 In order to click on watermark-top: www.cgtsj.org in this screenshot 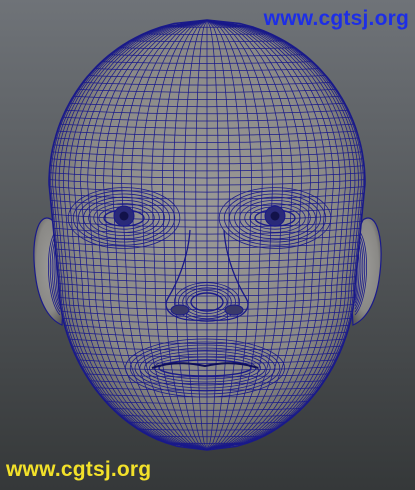, I will do `click(336, 18)`.